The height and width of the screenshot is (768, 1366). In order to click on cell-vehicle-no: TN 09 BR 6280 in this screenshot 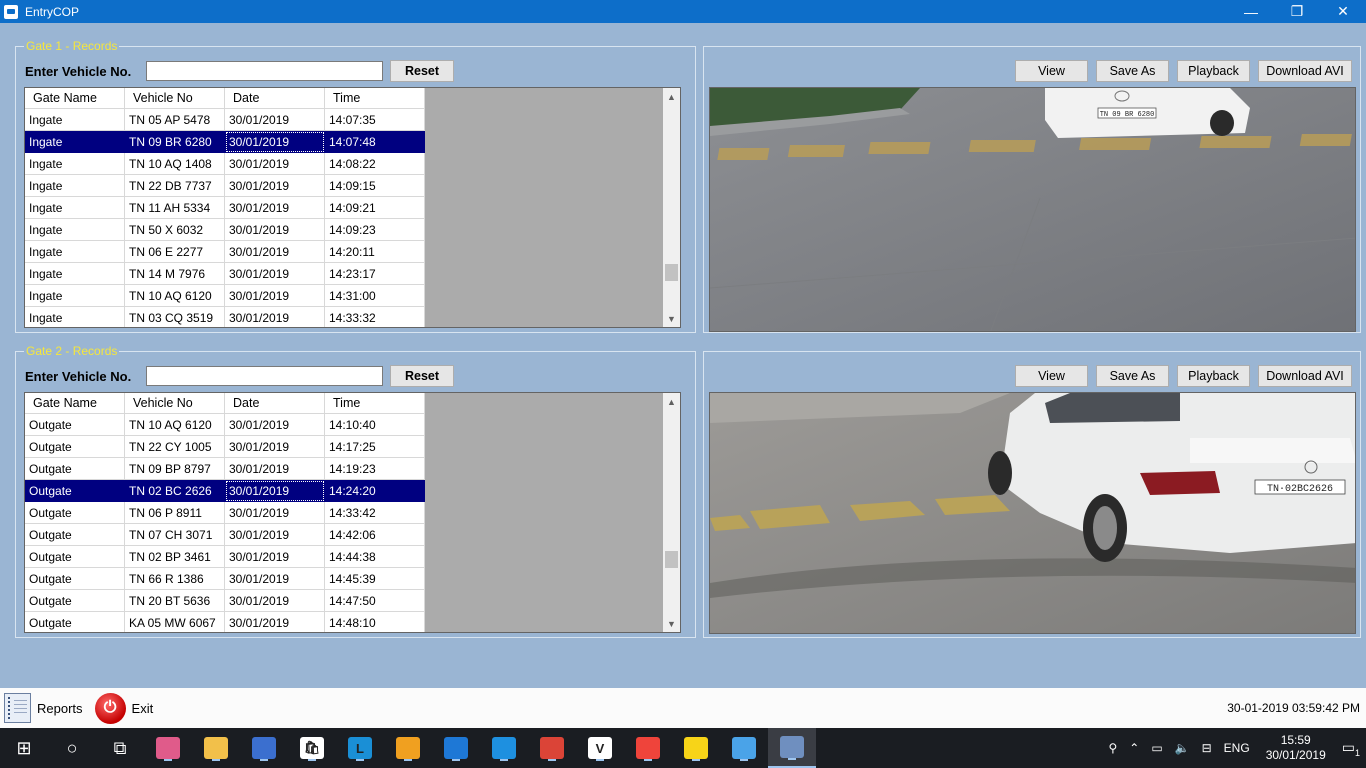, I will do `click(175, 142)`.